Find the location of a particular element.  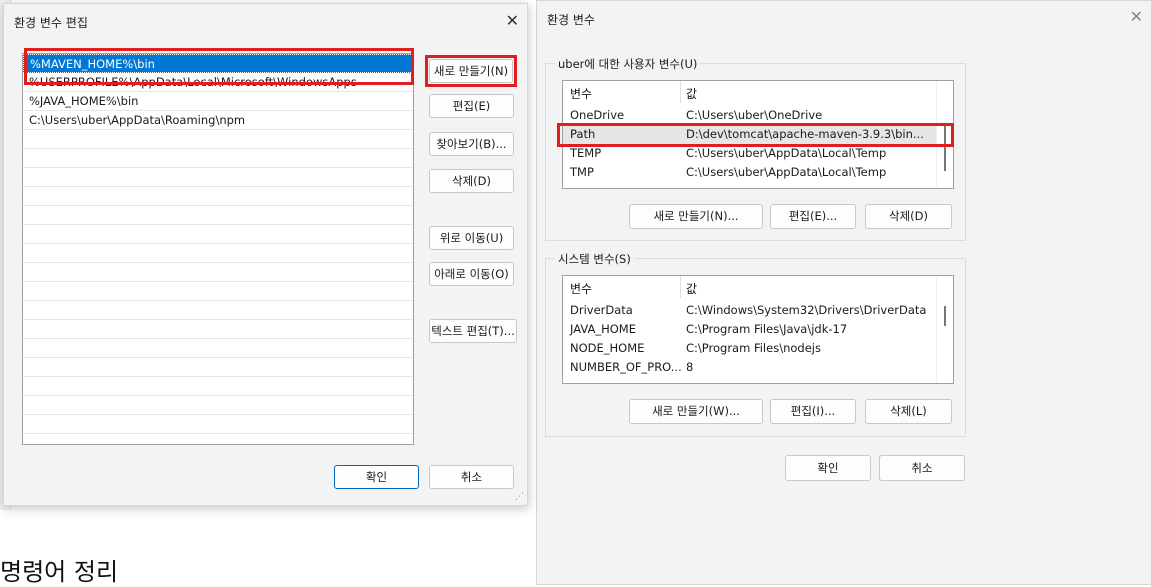

dialog-title: 환경 변수 is located at coordinates (571, 20).